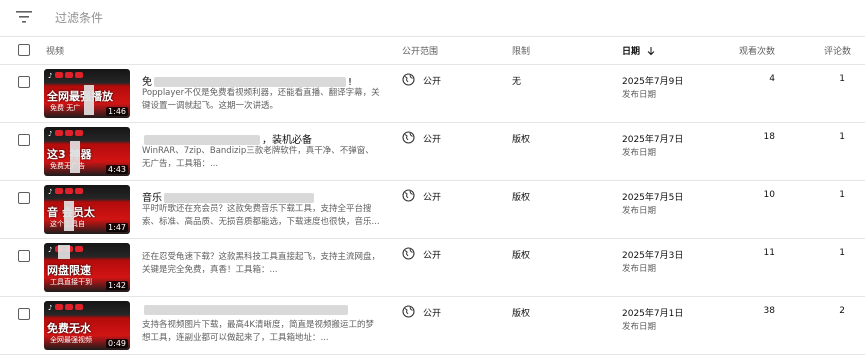 The height and width of the screenshot is (356, 865). I want to click on filter-icon, so click(24, 17).